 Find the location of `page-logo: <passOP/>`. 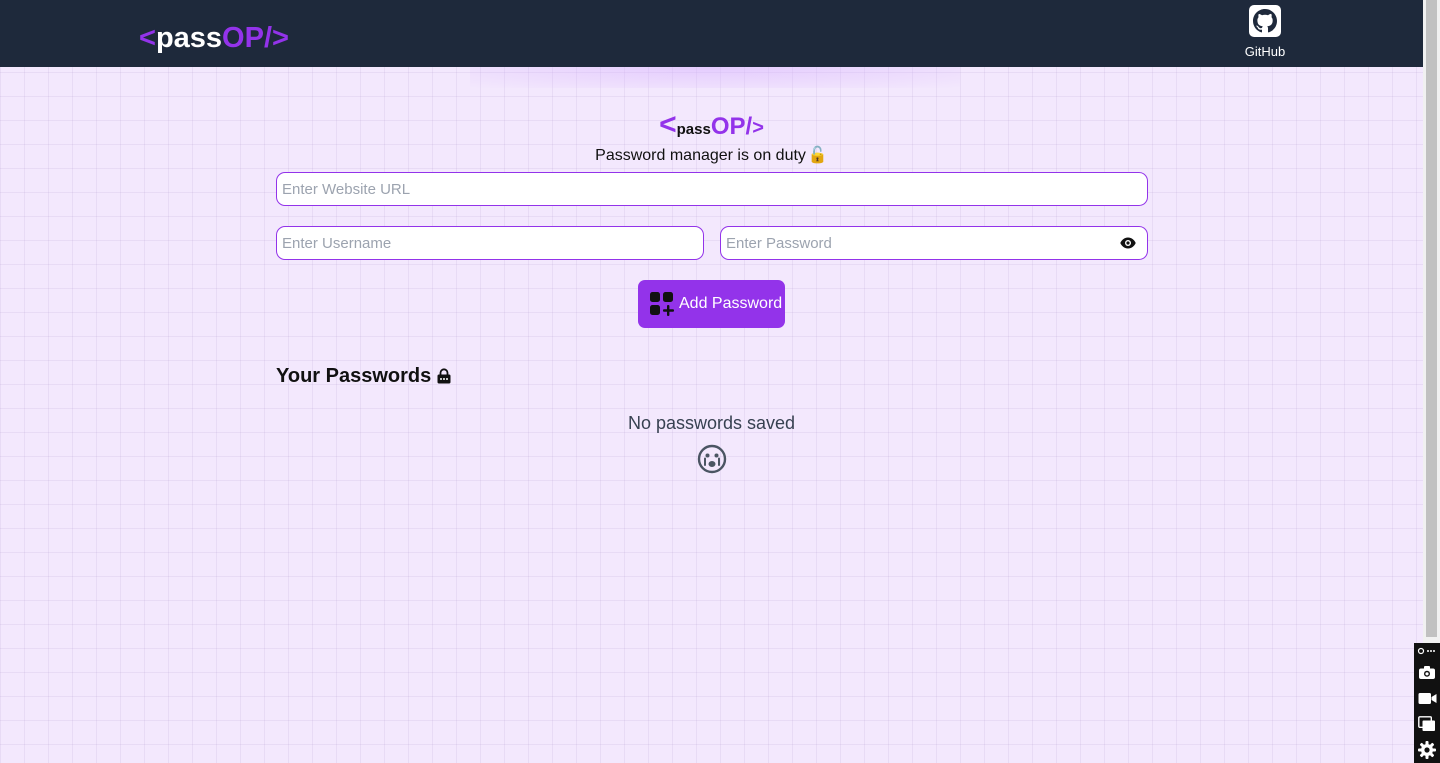

page-logo: <passOP/> is located at coordinates (711, 125).